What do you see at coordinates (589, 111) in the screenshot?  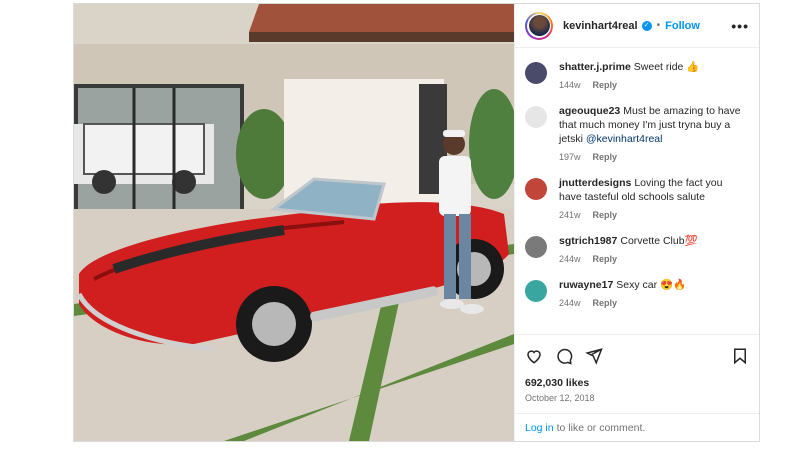 I see `commenter-username: ageouque23` at bounding box center [589, 111].